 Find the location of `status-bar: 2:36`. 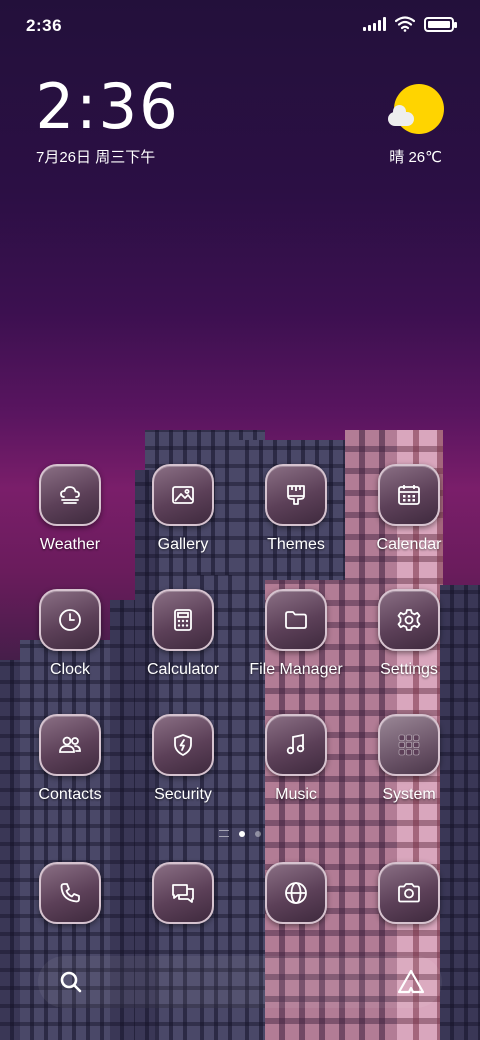

status-bar: 2:36 is located at coordinates (240, 25).